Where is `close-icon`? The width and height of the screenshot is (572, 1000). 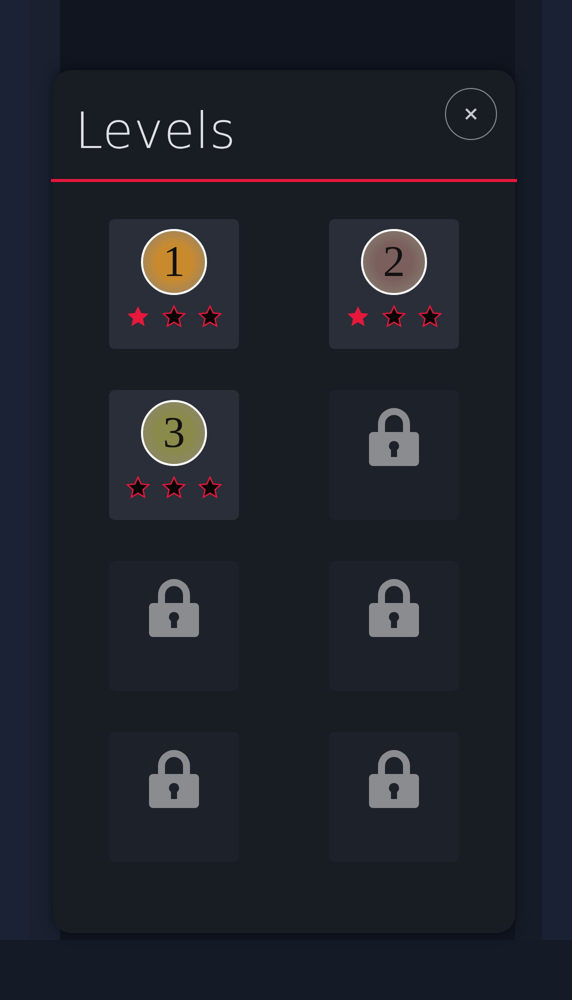 close-icon is located at coordinates (471, 114).